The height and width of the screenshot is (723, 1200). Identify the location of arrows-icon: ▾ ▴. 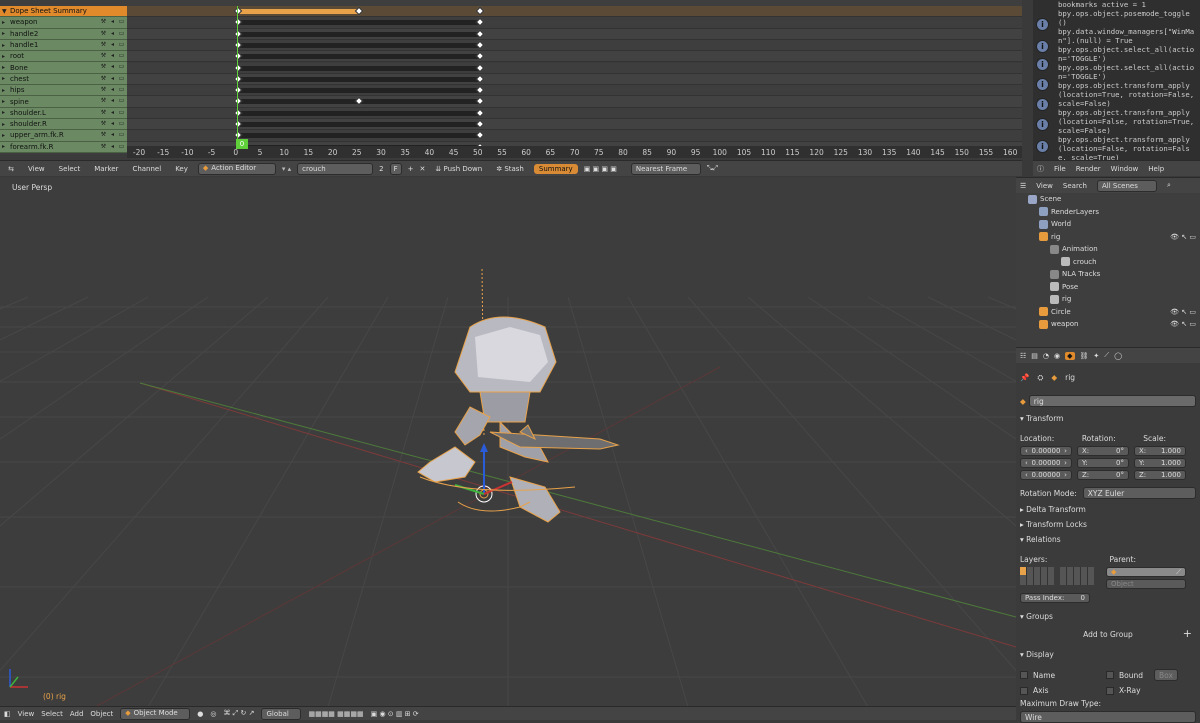
(286, 169).